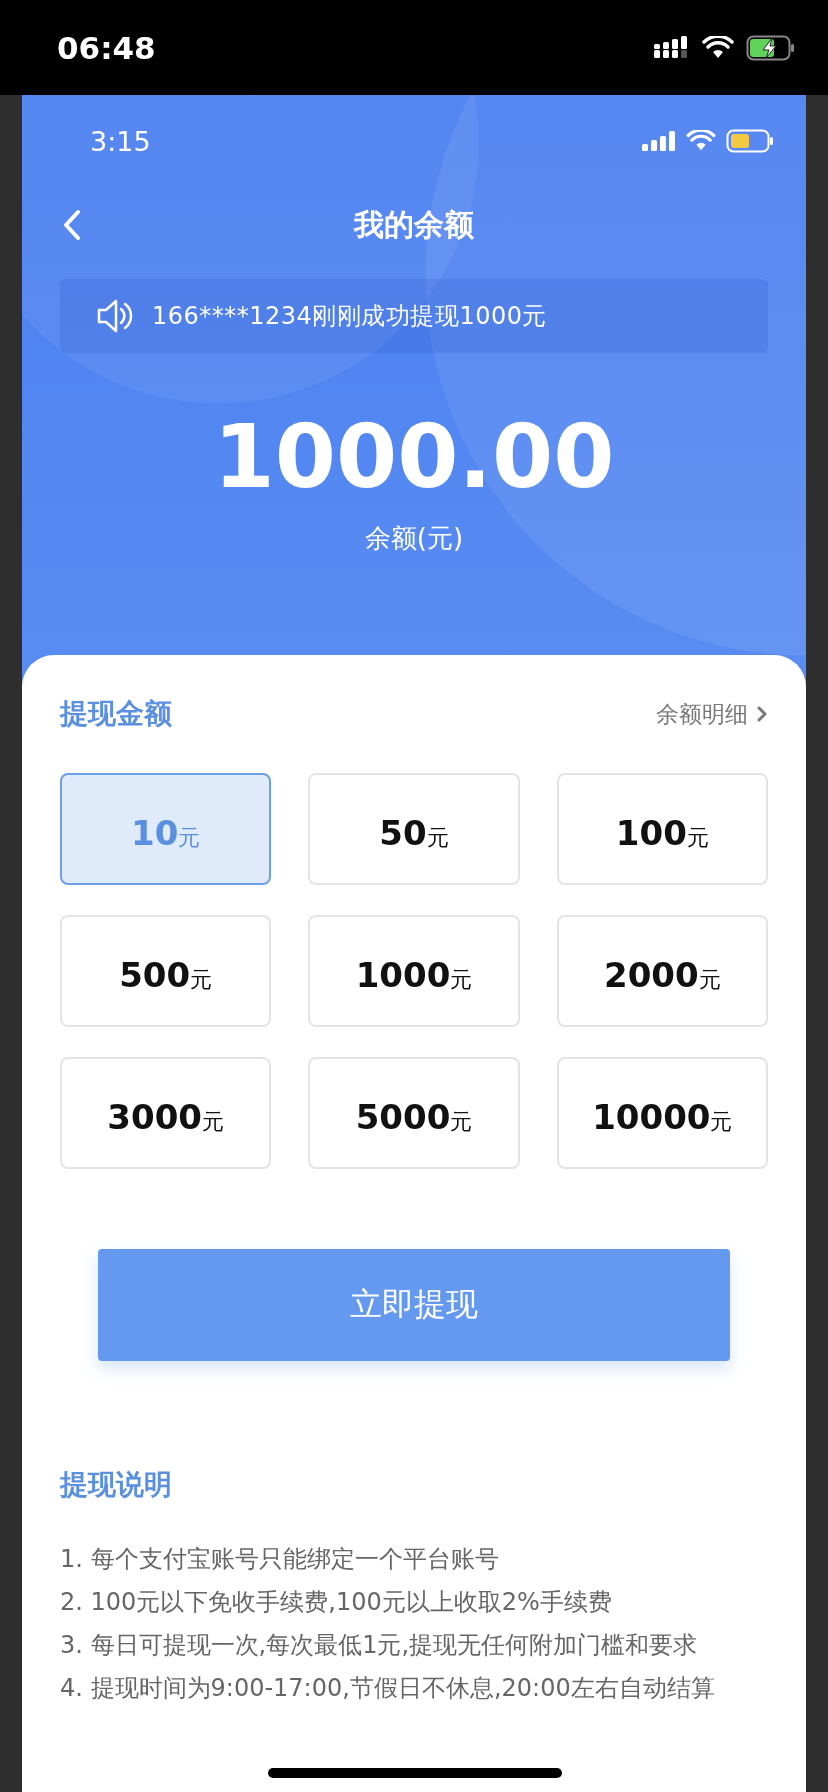 This screenshot has width=828, height=1792. What do you see at coordinates (762, 714) in the screenshot?
I see `chevron-right-icon` at bounding box center [762, 714].